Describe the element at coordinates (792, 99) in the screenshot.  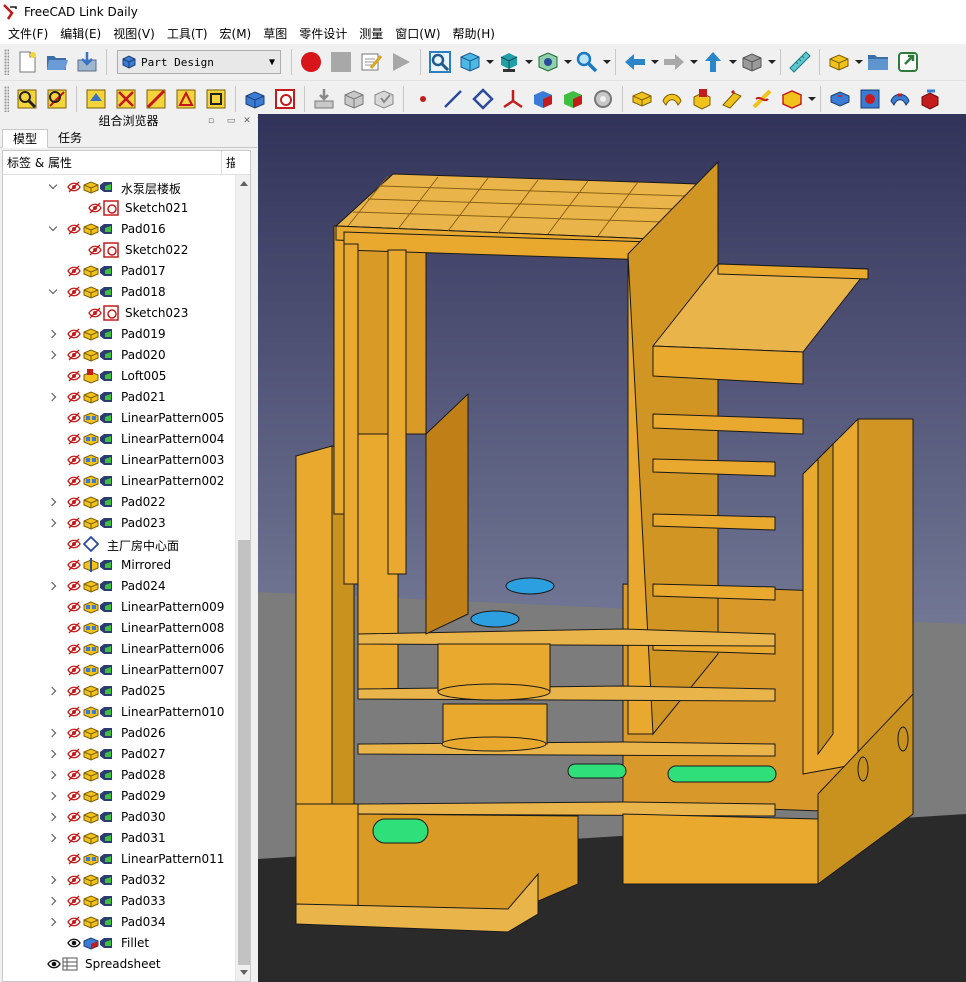
I see `additive-box-button` at that location.